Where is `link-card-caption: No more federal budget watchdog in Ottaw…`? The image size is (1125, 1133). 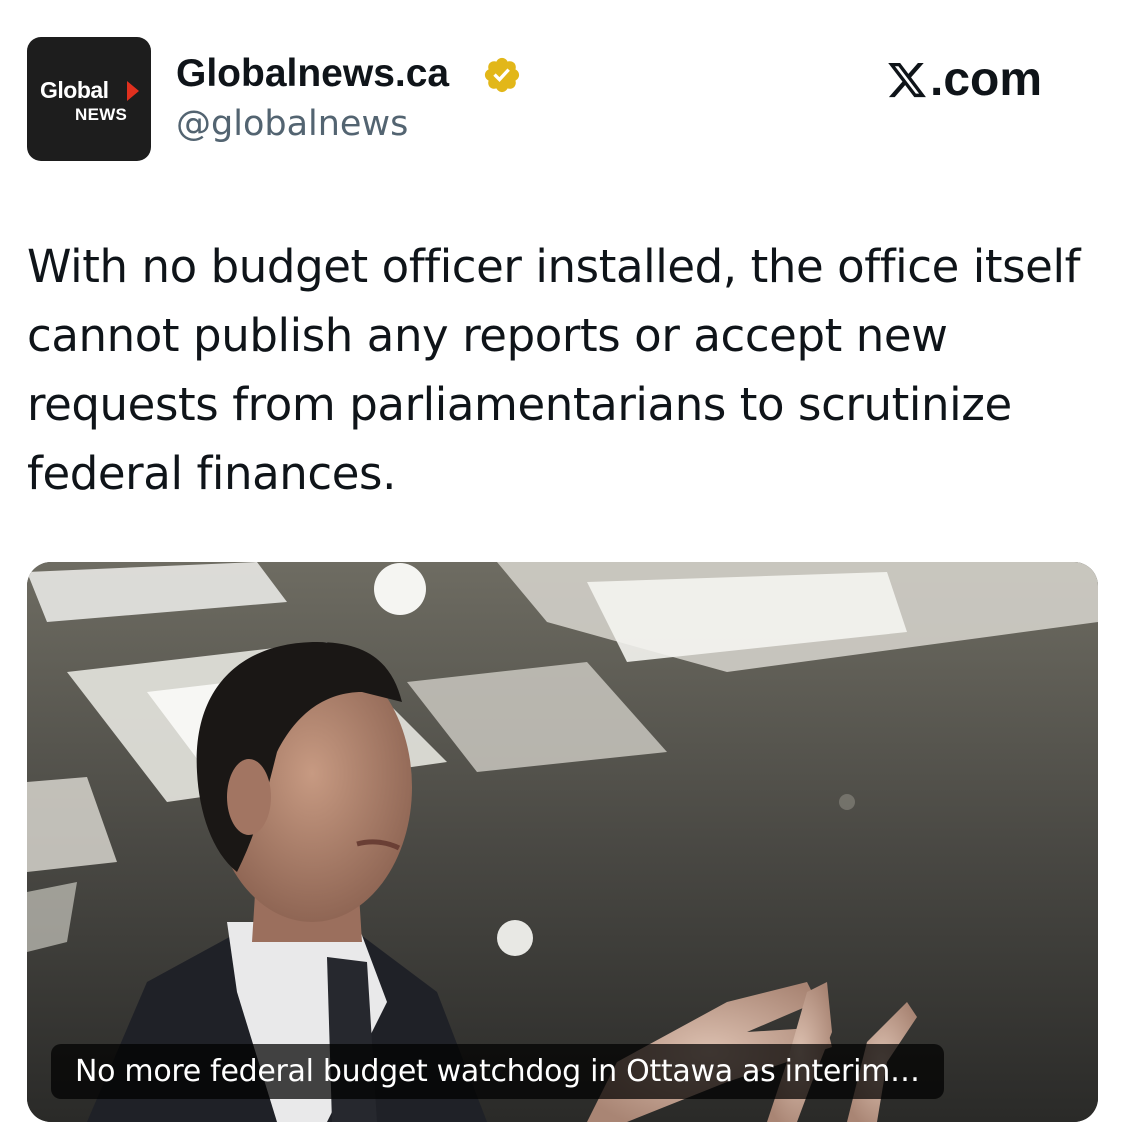 link-card-caption: No more federal budget watchdog in Ottaw… is located at coordinates (497, 1071).